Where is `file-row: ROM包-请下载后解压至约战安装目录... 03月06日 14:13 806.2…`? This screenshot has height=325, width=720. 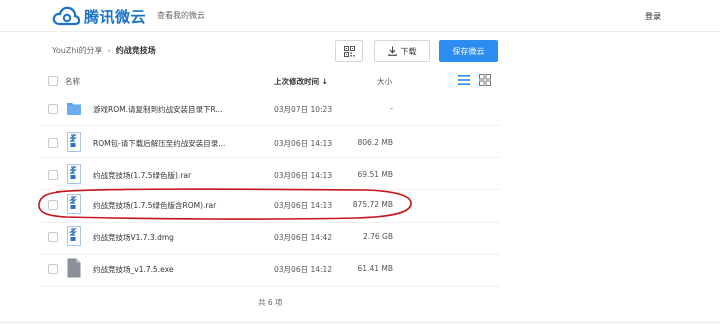 file-row: ROM包-请下载后解压至约战安装目录... 03月06日 14:13 806.2… is located at coordinates (360, 143).